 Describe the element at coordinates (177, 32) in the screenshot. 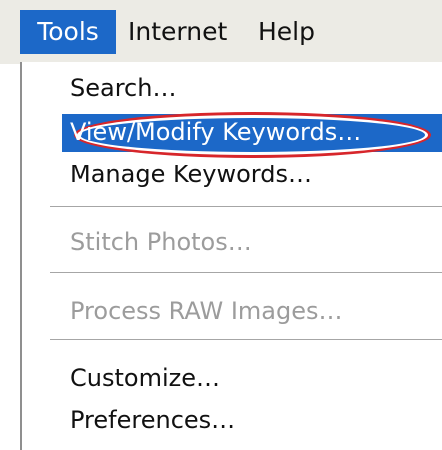

I see `menu-internet: Internet` at that location.